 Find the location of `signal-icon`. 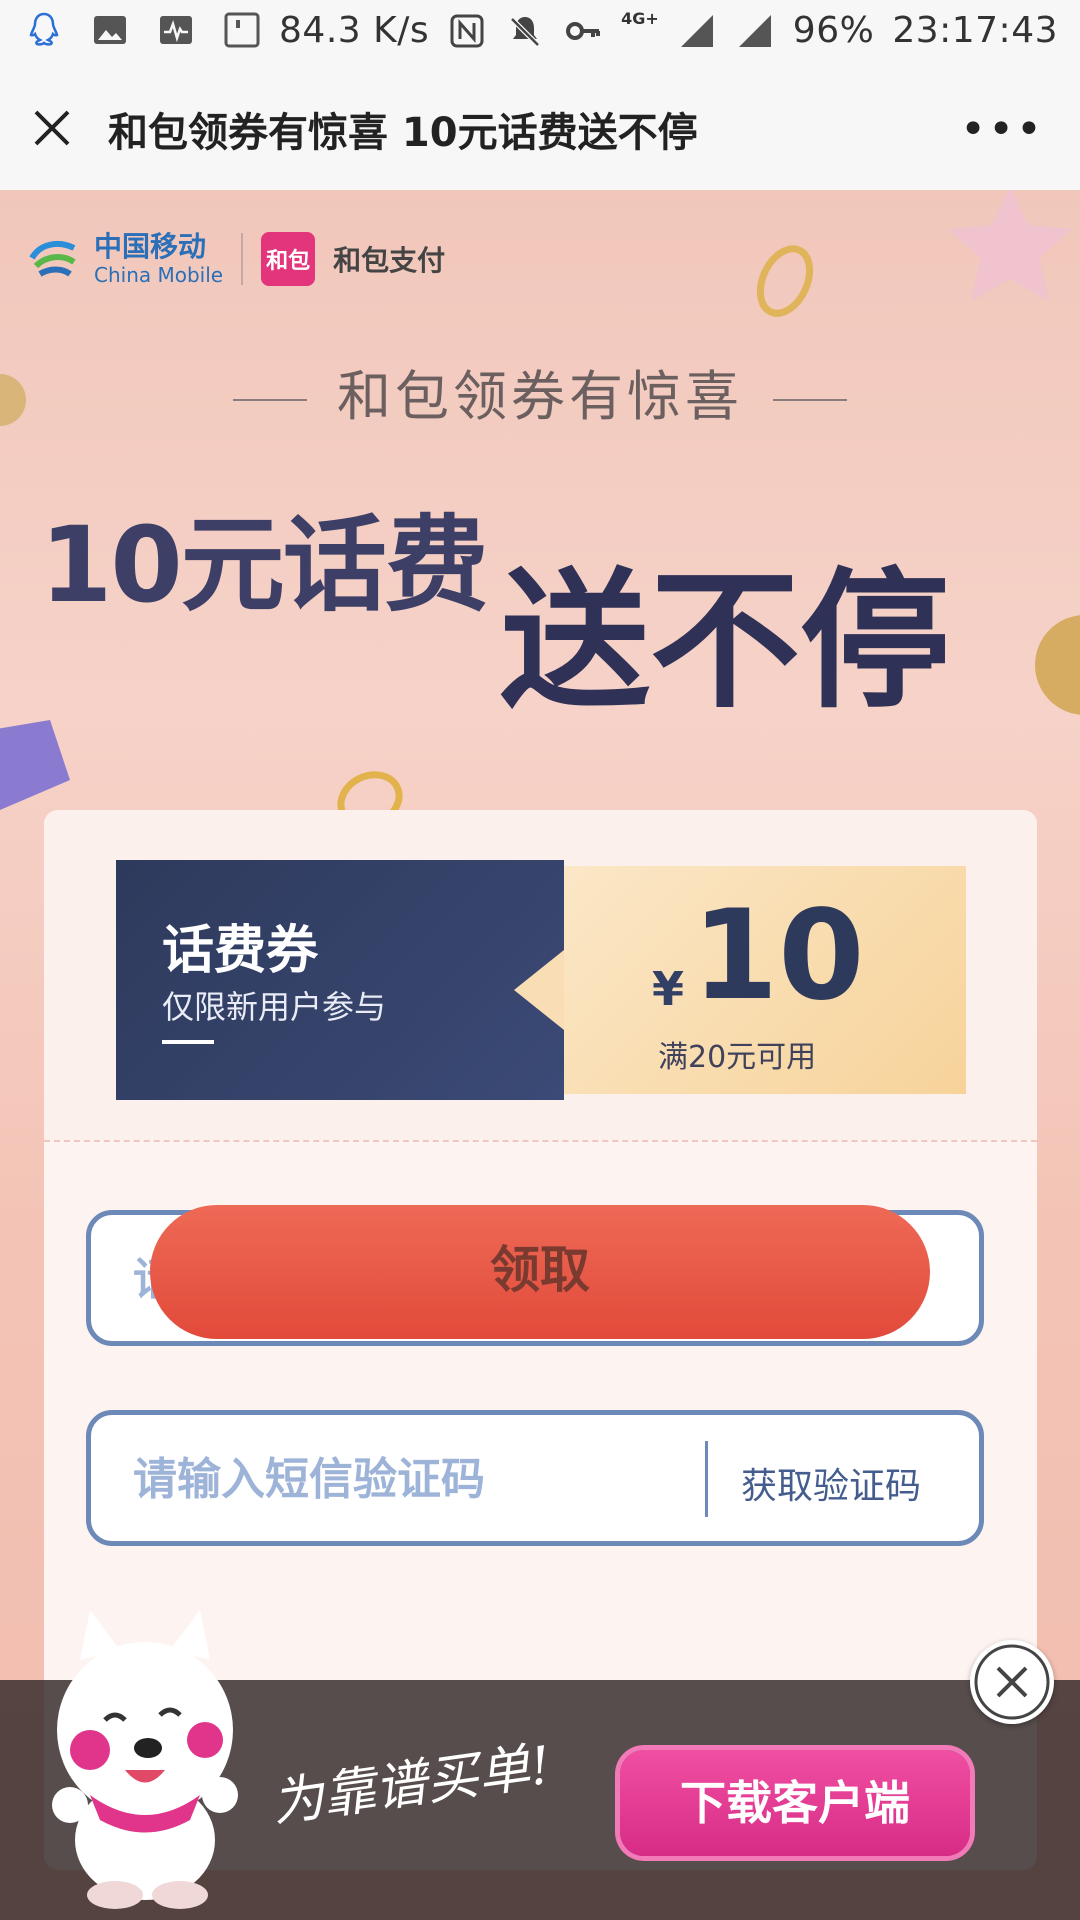

signal-icon is located at coordinates (696, 30).